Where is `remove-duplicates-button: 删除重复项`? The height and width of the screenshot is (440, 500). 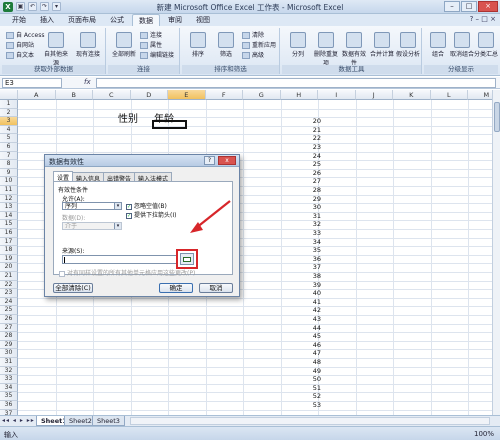
remove-duplicates-button: 删除重复项 is located at coordinates (326, 49).